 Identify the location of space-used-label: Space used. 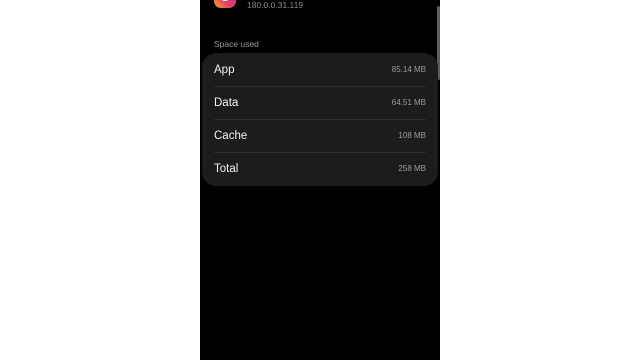
(236, 44).